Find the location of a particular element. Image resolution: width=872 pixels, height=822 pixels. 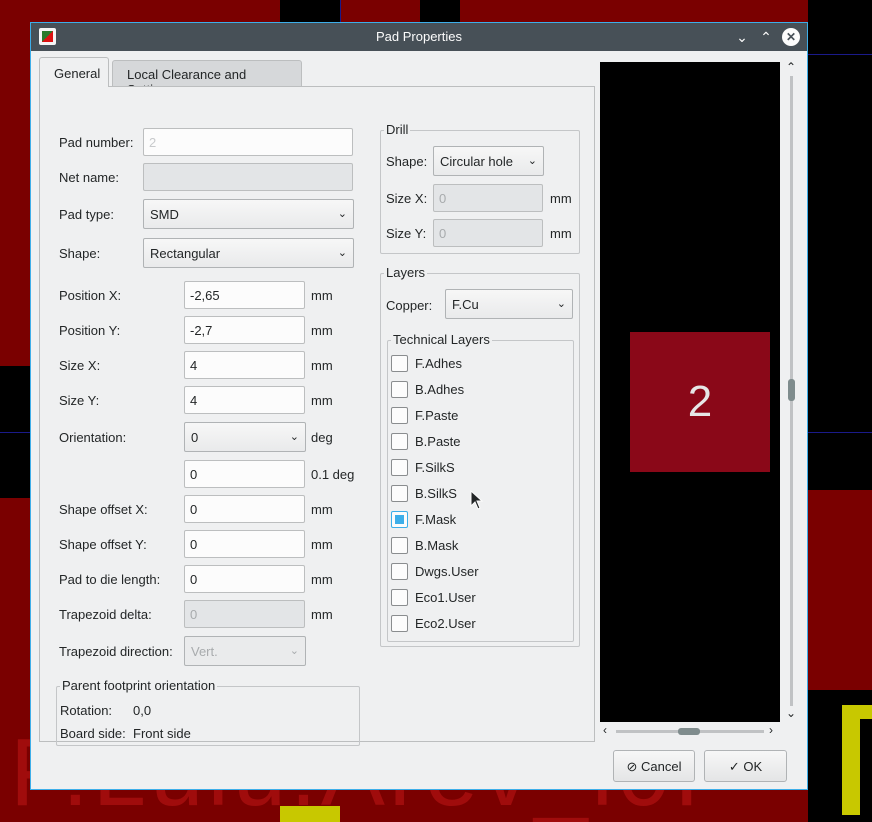

size-y-unit: mm is located at coordinates (322, 400).